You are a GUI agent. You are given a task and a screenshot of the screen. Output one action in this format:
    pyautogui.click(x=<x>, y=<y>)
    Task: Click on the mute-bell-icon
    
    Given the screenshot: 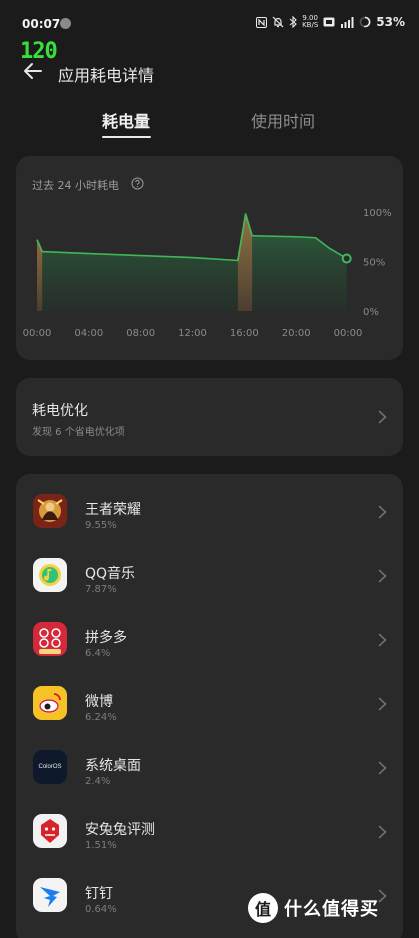 What is the action you would take?
    pyautogui.click(x=278, y=22)
    